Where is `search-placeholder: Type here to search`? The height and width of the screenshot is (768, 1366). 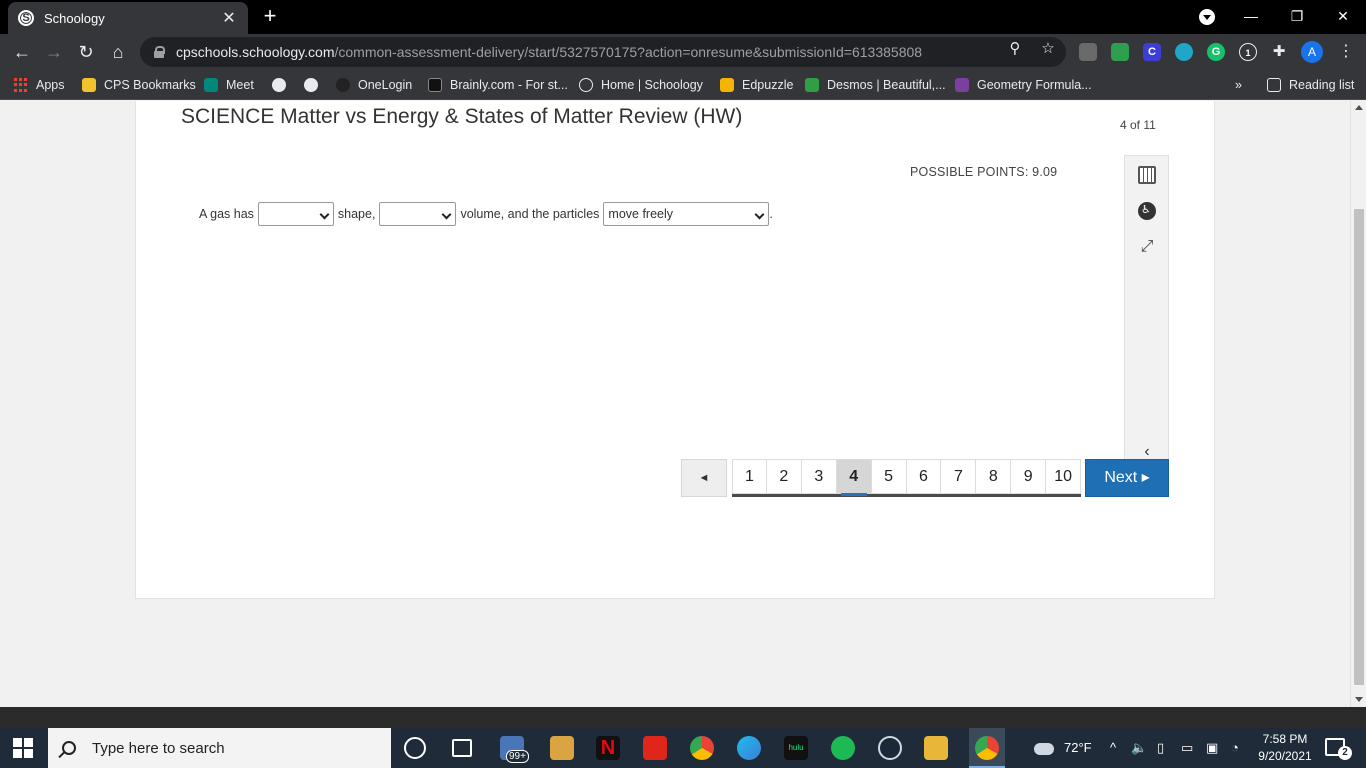
search-placeholder: Type here to search is located at coordinates (158, 748).